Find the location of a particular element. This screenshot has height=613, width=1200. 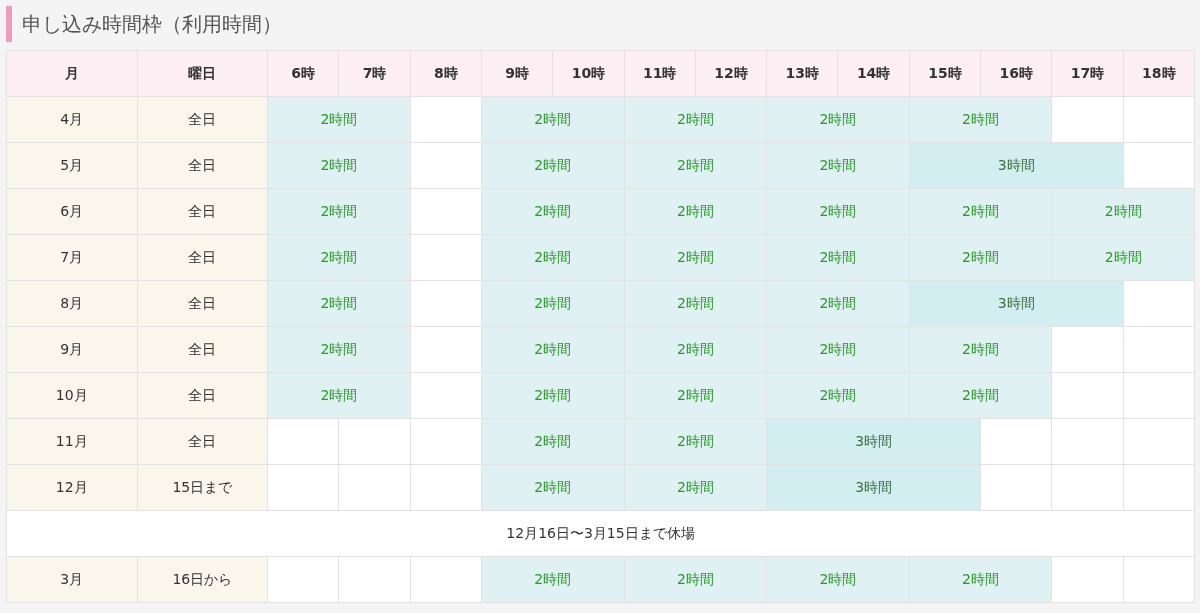

closed-notice-cell: 12月16日〜3月15日まで休場 is located at coordinates (600, 533).